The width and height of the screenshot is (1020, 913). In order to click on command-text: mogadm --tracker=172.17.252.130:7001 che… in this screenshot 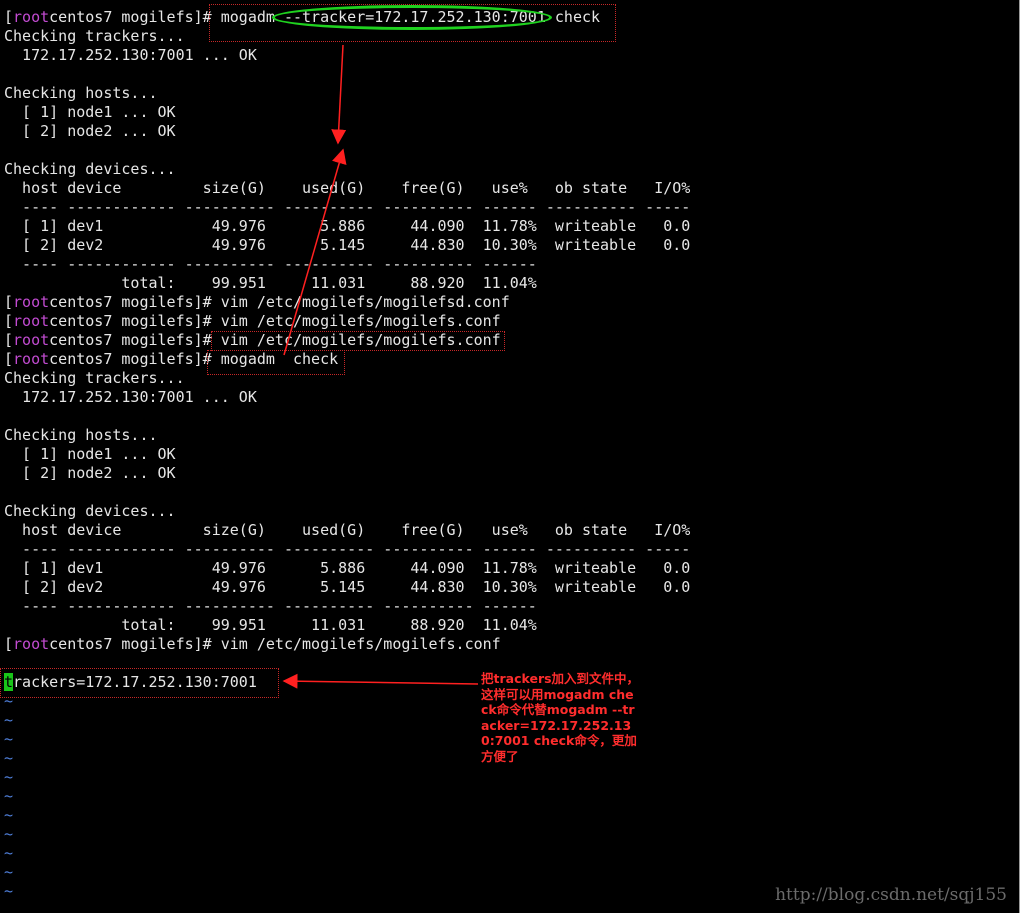, I will do `click(410, 17)`.